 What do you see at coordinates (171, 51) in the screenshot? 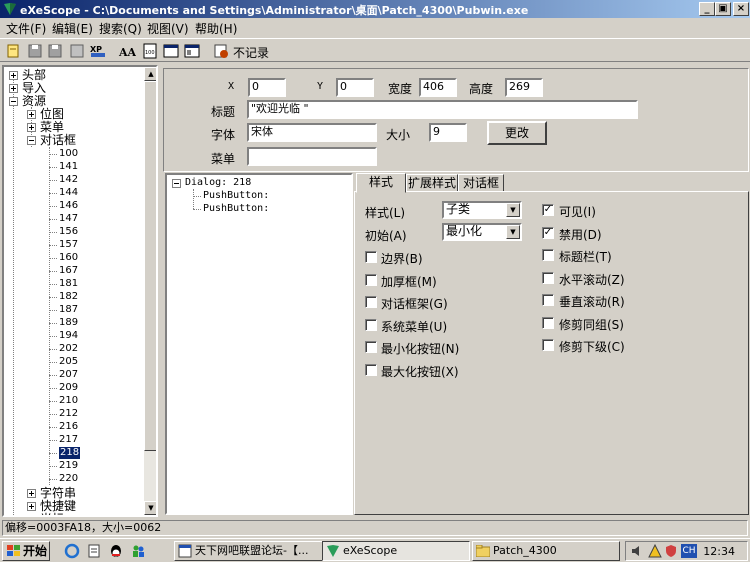
I see `dialog-editor-icon` at bounding box center [171, 51].